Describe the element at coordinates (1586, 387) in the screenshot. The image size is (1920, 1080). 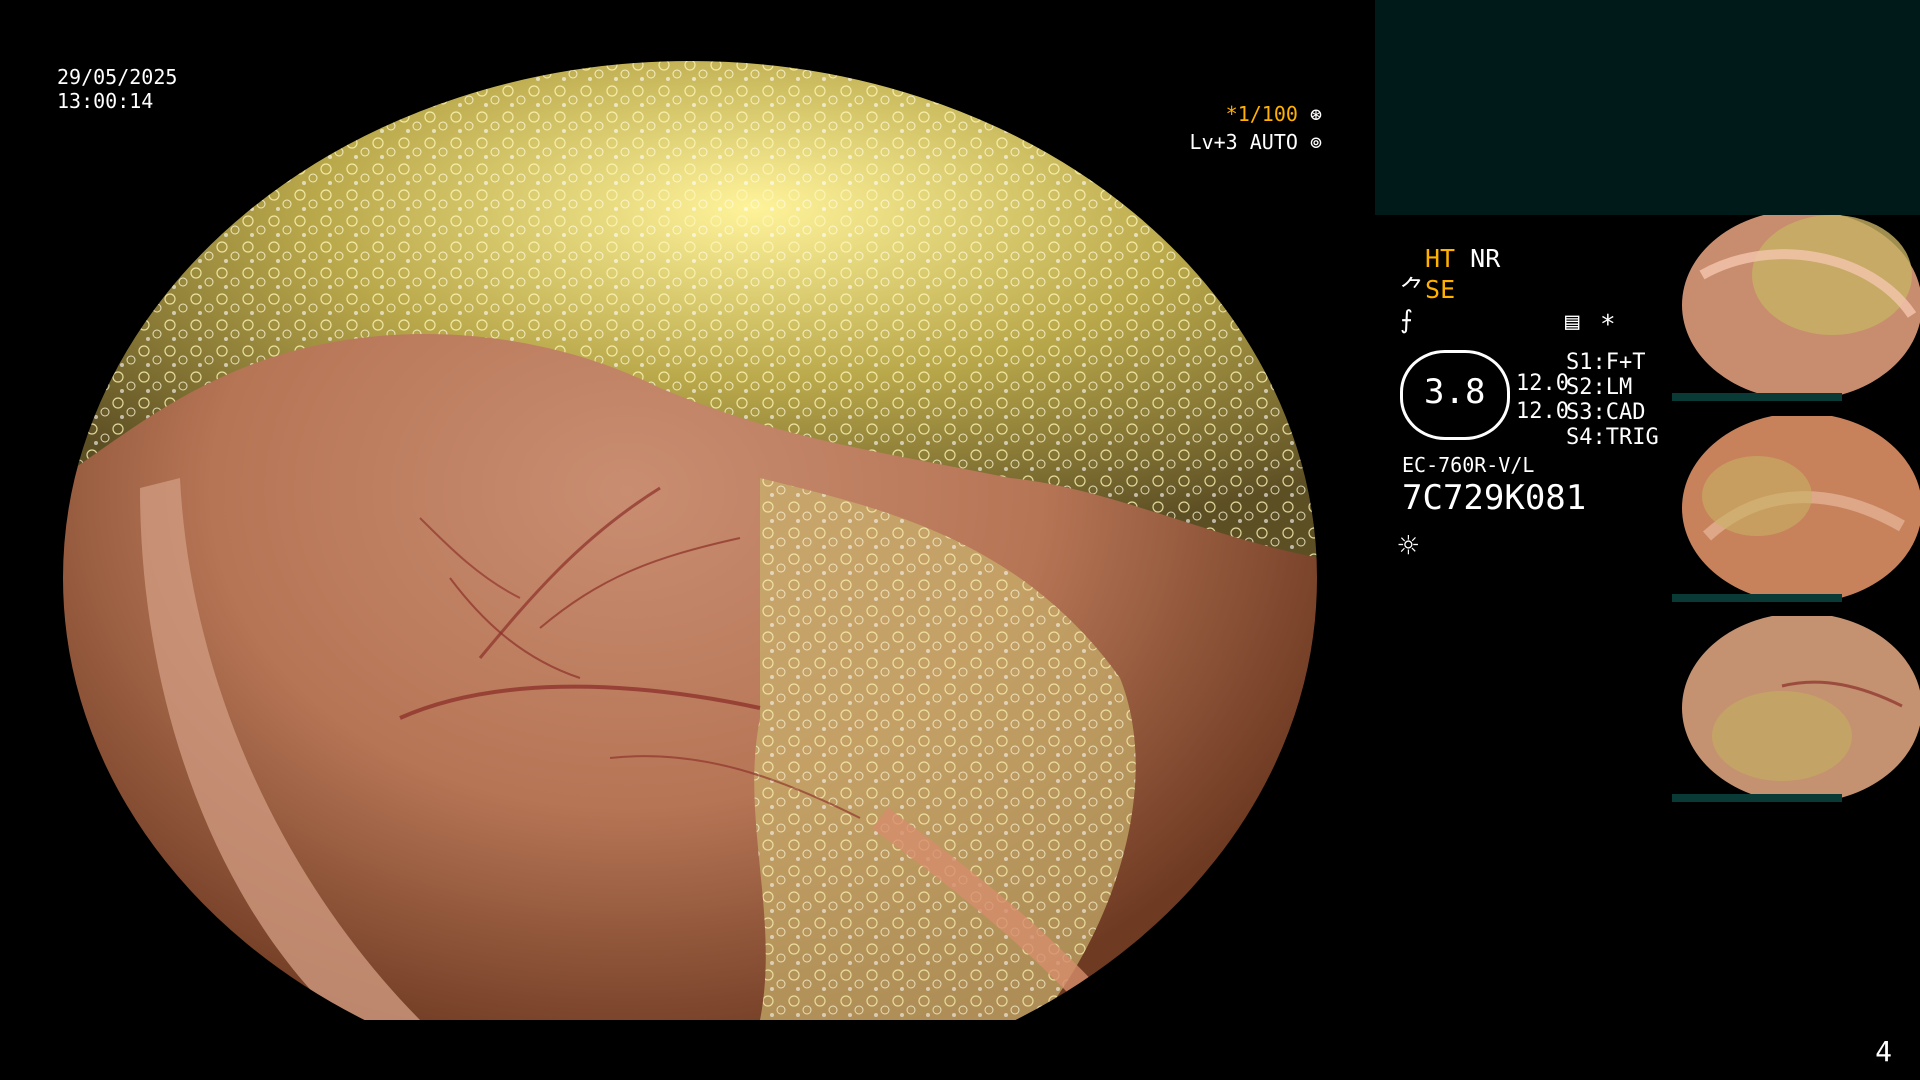
I see `s2-key: S2:` at that location.